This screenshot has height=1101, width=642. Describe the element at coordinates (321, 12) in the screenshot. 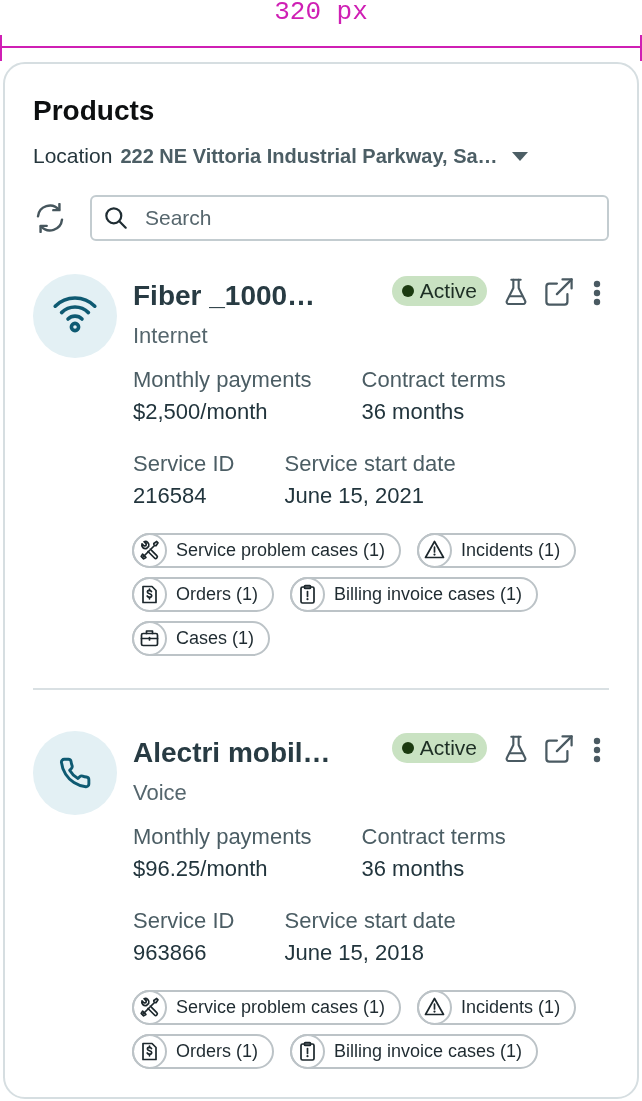

I see `dimension-label: 320 px` at that location.